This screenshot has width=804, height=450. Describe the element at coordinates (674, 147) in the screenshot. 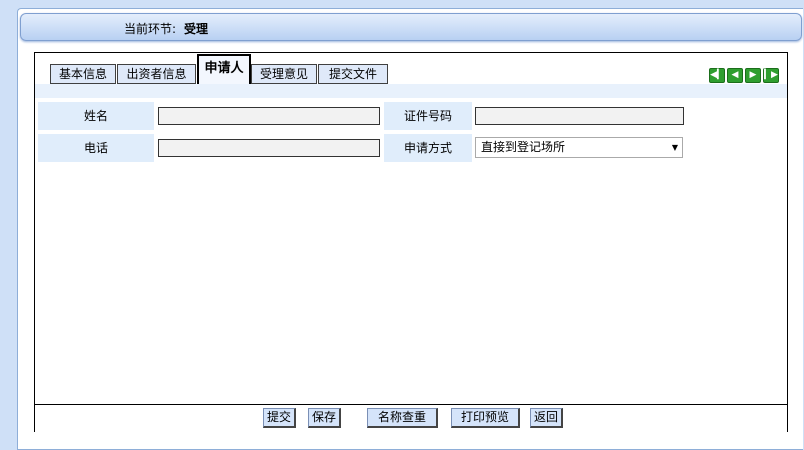

I see `chevron-down-icon: ▼` at that location.